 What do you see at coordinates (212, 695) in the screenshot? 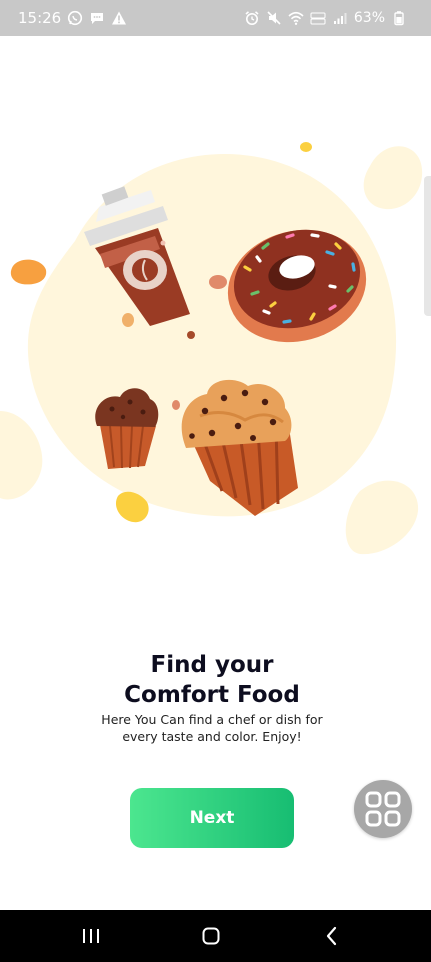
I see `title-line-2: Comfort Food` at bounding box center [212, 695].